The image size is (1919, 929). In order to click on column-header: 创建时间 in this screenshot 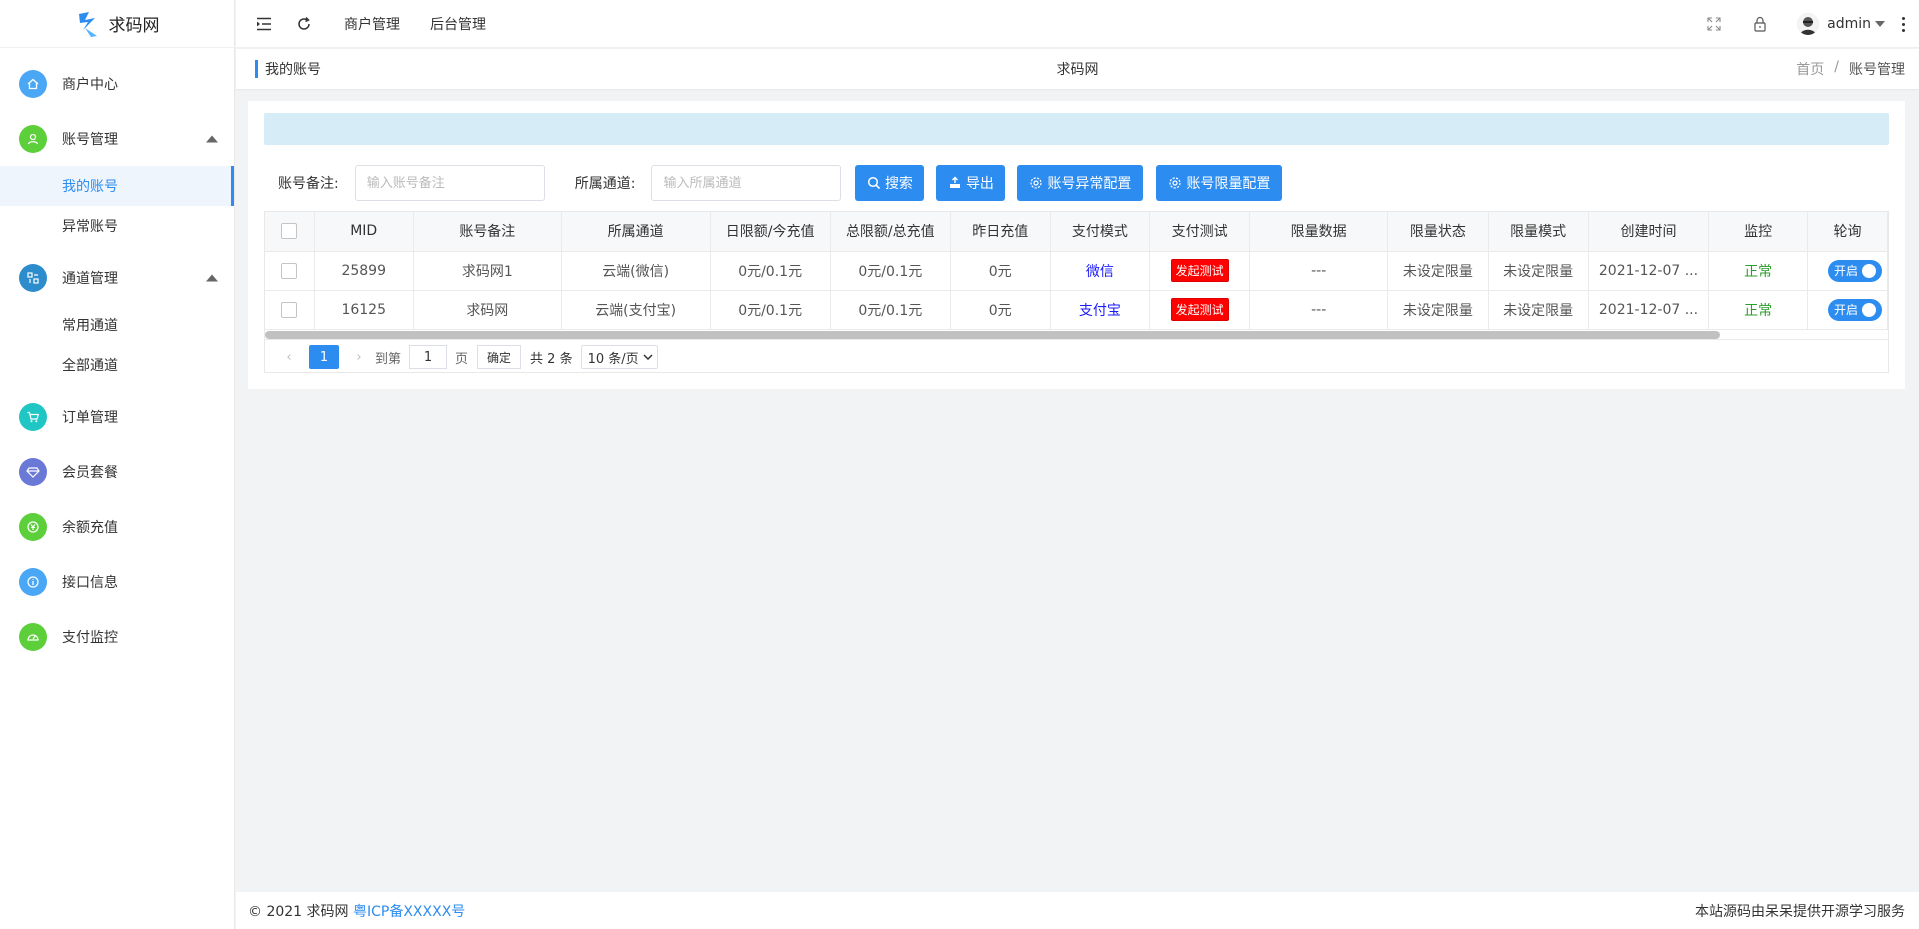, I will do `click(1649, 232)`.